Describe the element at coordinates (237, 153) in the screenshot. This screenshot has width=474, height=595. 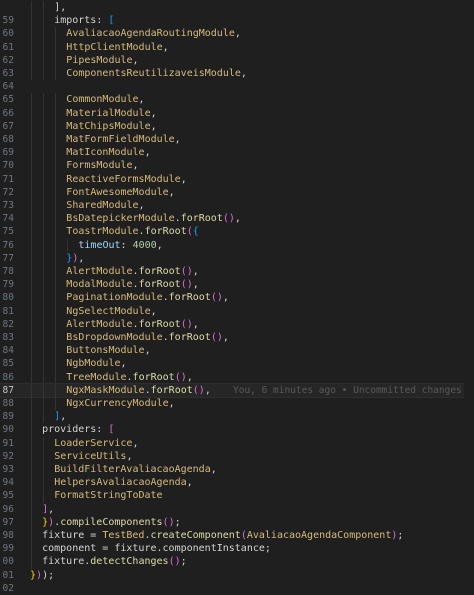
I see `code-line: 69 MatIconModule,` at that location.